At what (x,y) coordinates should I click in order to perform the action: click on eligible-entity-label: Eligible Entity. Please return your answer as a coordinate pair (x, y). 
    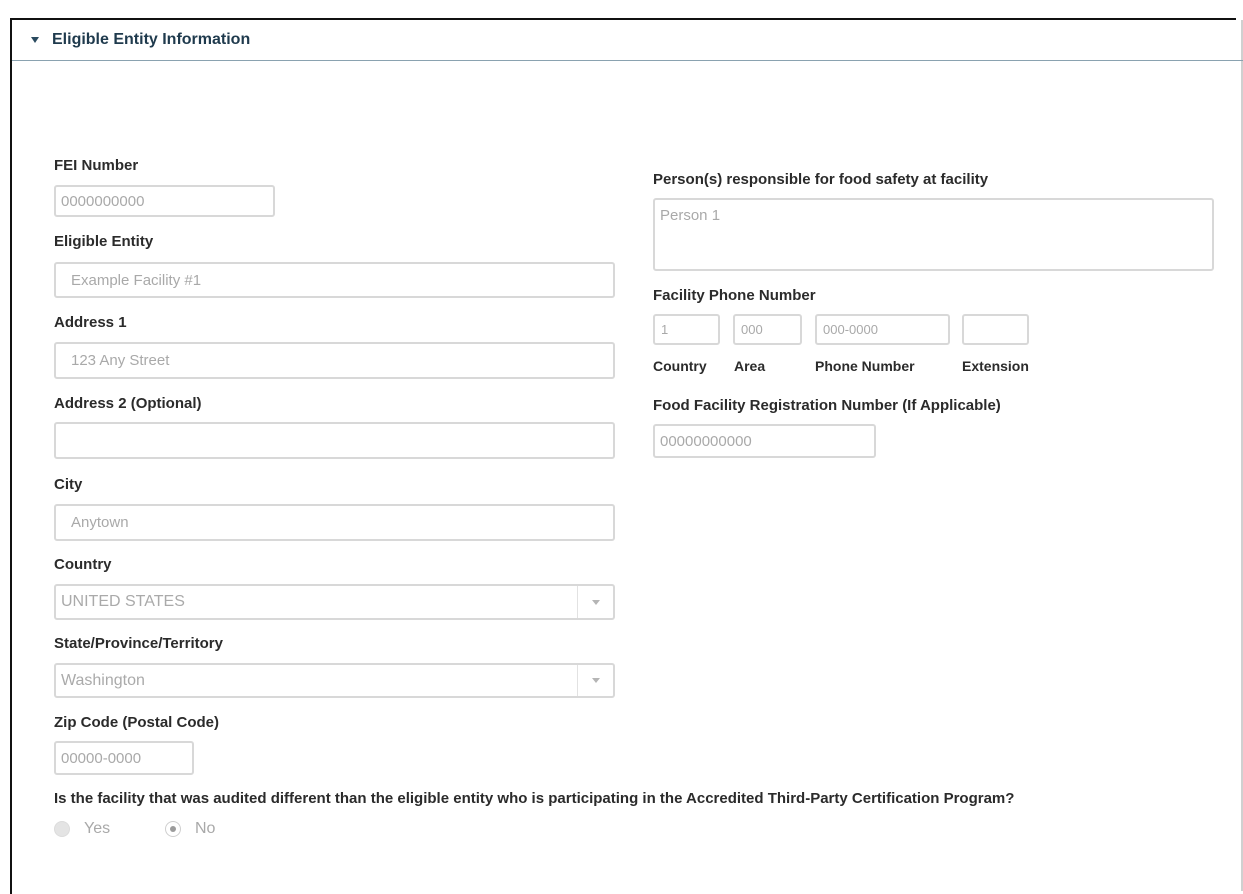
    Looking at the image, I should click on (104, 241).